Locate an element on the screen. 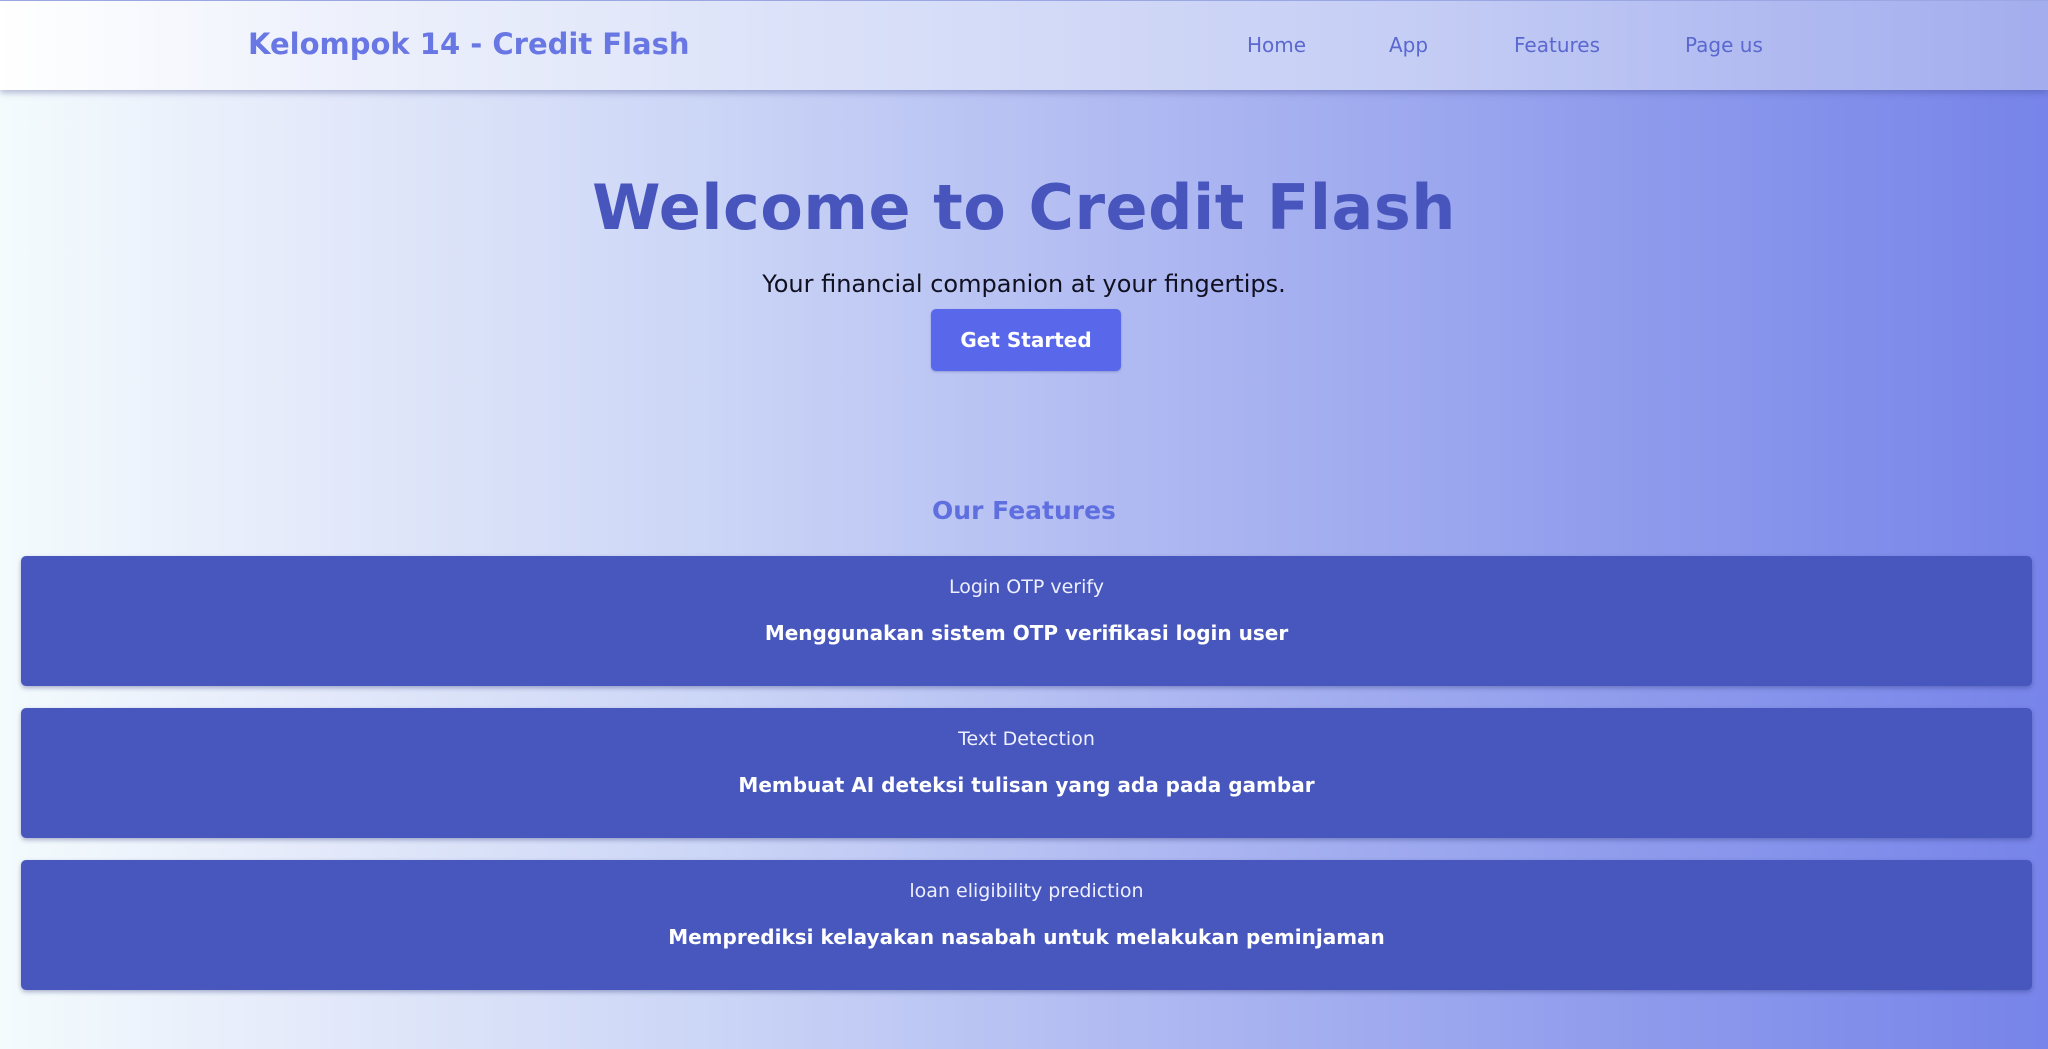  feature-card-title: loan eligibility prediction is located at coordinates (1026, 891).